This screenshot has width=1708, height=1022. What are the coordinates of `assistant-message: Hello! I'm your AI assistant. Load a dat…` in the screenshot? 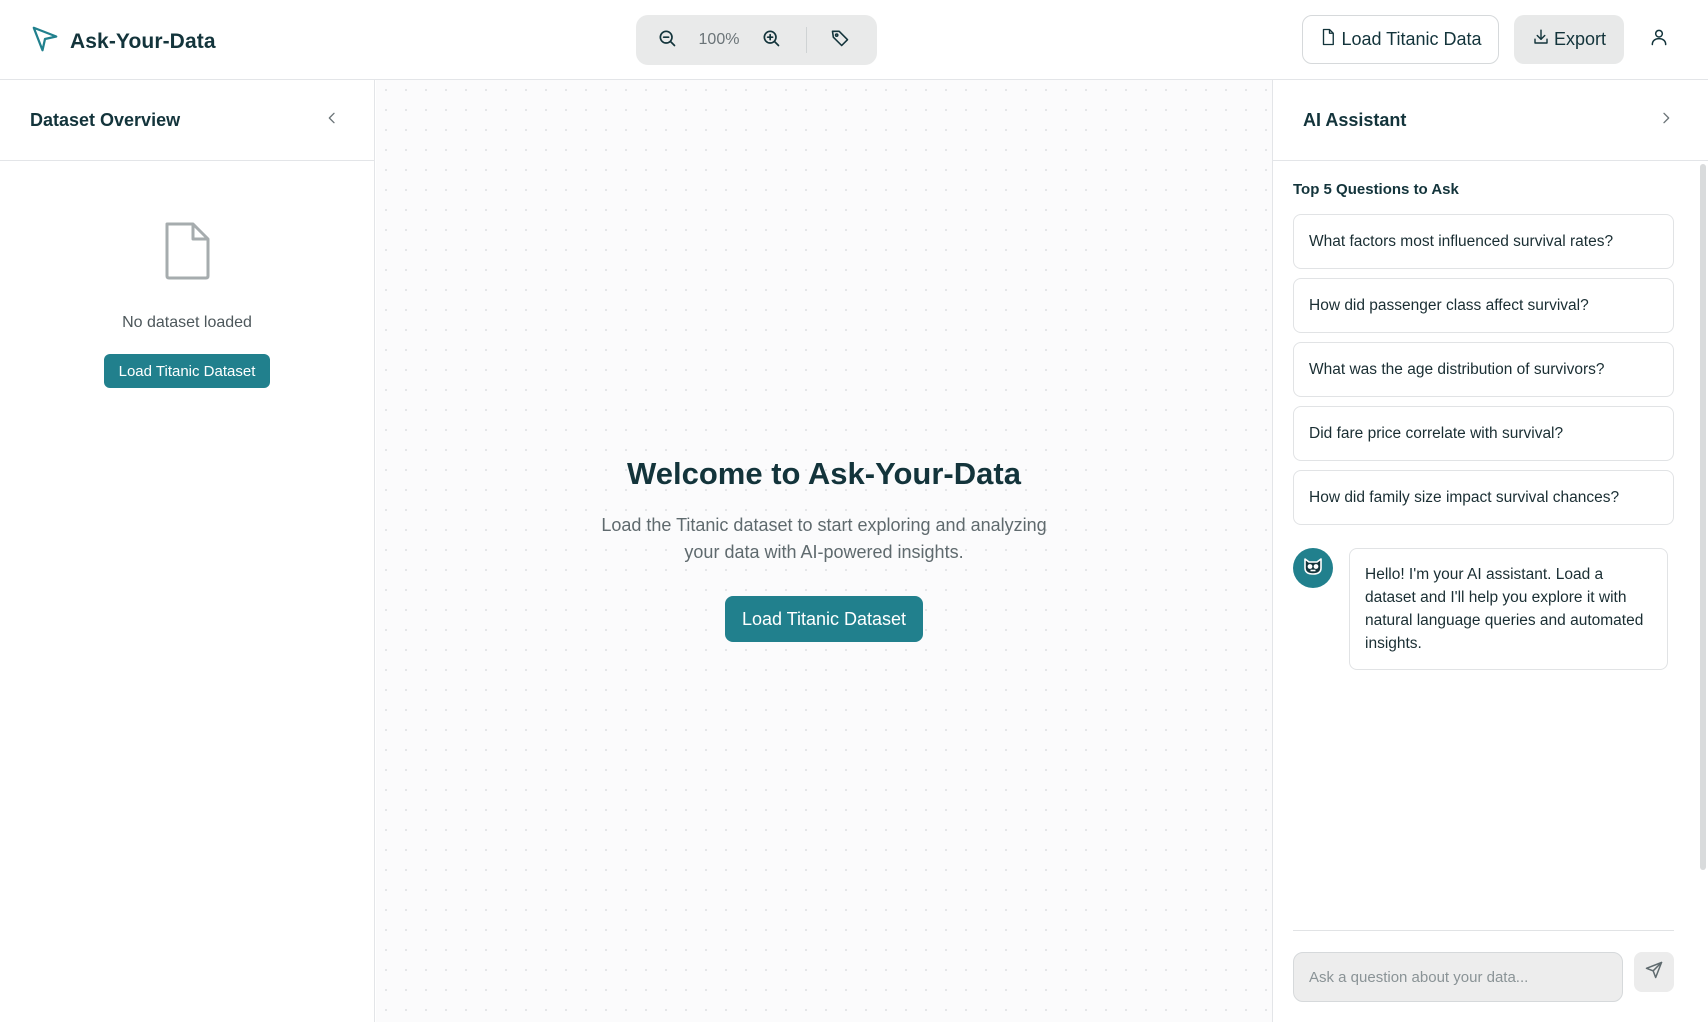 It's located at (1480, 609).